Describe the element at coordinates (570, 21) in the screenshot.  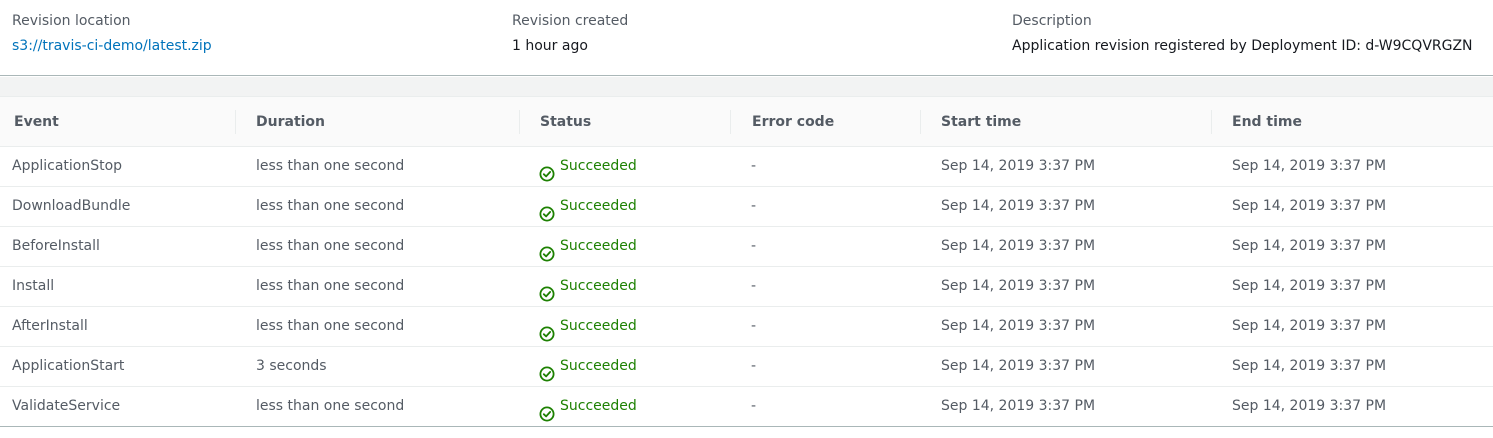
I see `revision-created-label: Revision created` at that location.